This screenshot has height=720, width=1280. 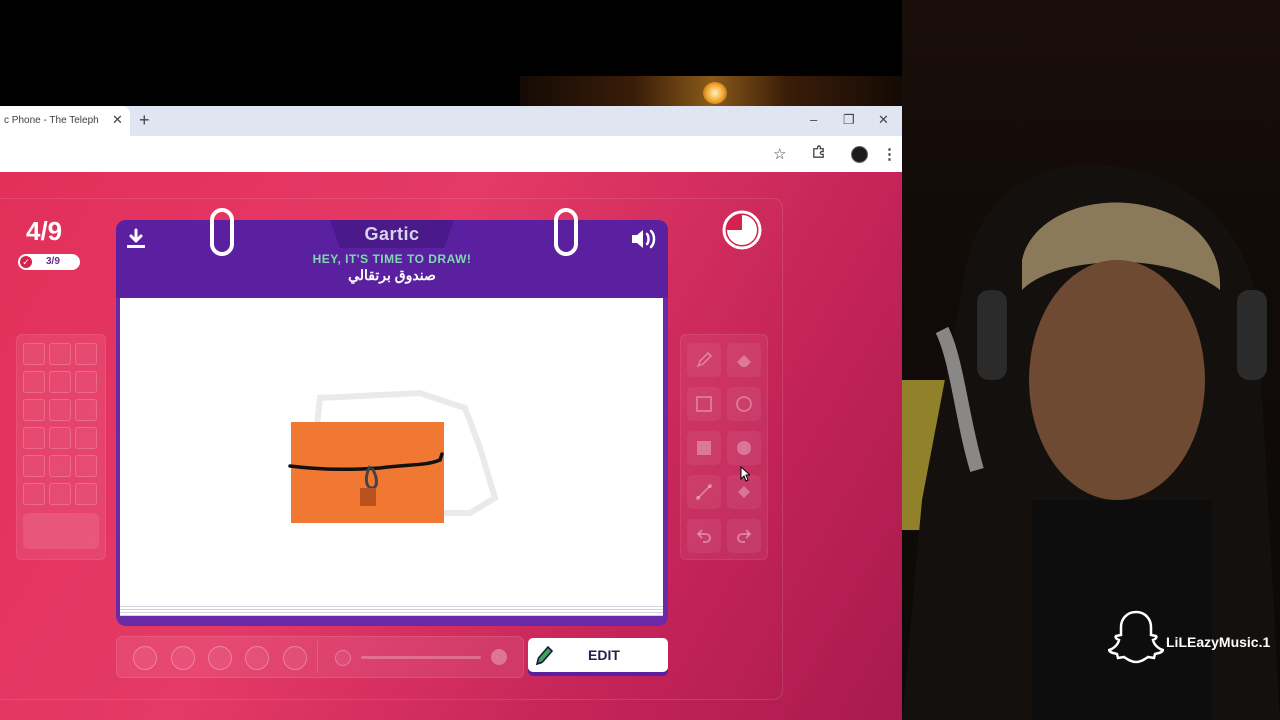 I want to click on rectangle-filled-icon, so click(x=704, y=448).